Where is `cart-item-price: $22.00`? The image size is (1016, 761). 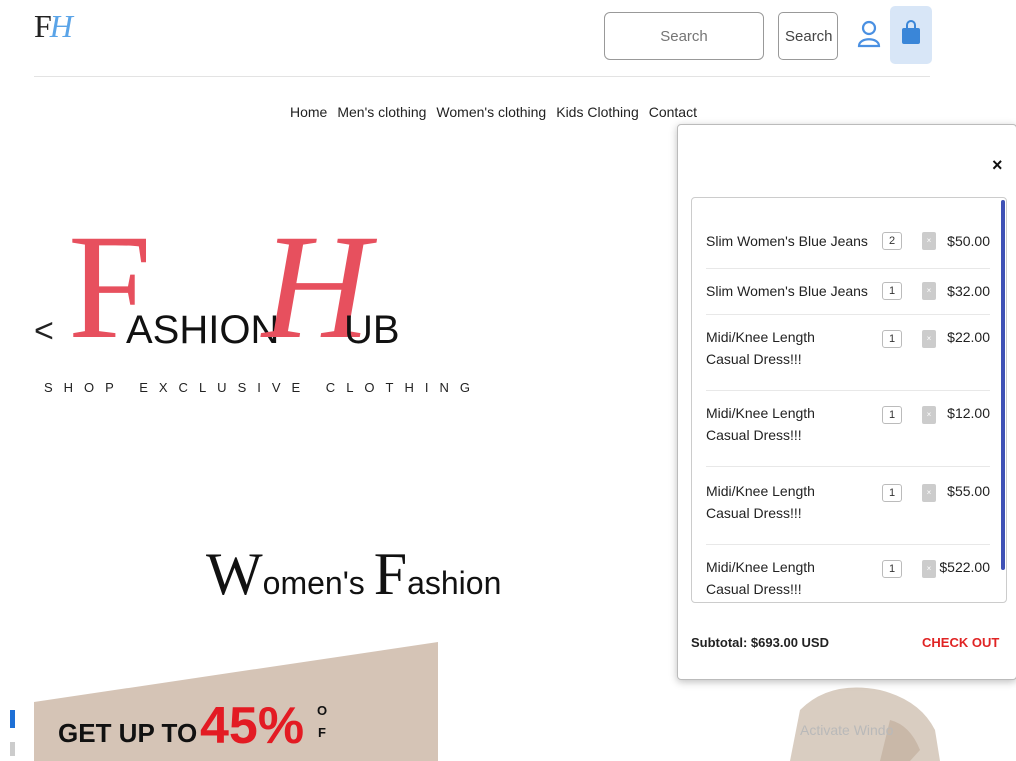
cart-item-price: $22.00 is located at coordinates (968, 337).